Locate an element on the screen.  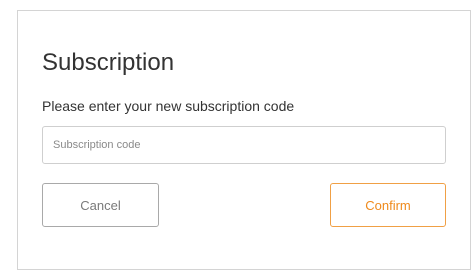
subscription-code-input is located at coordinates (244, 145).